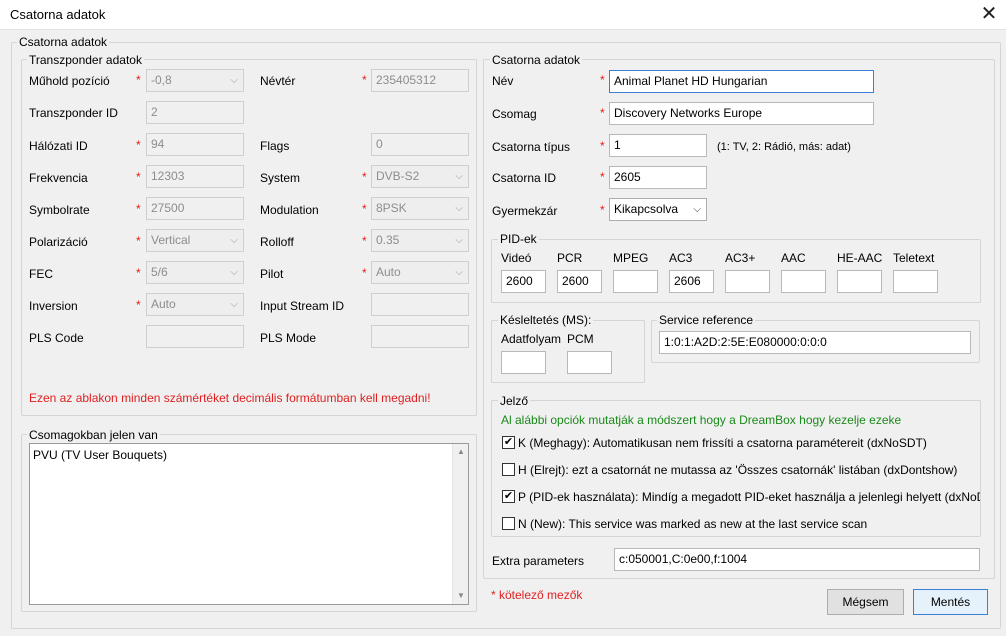 The height and width of the screenshot is (636, 1006). What do you see at coordinates (579, 281) in the screenshot?
I see `pid-pcr-input: 2600` at bounding box center [579, 281].